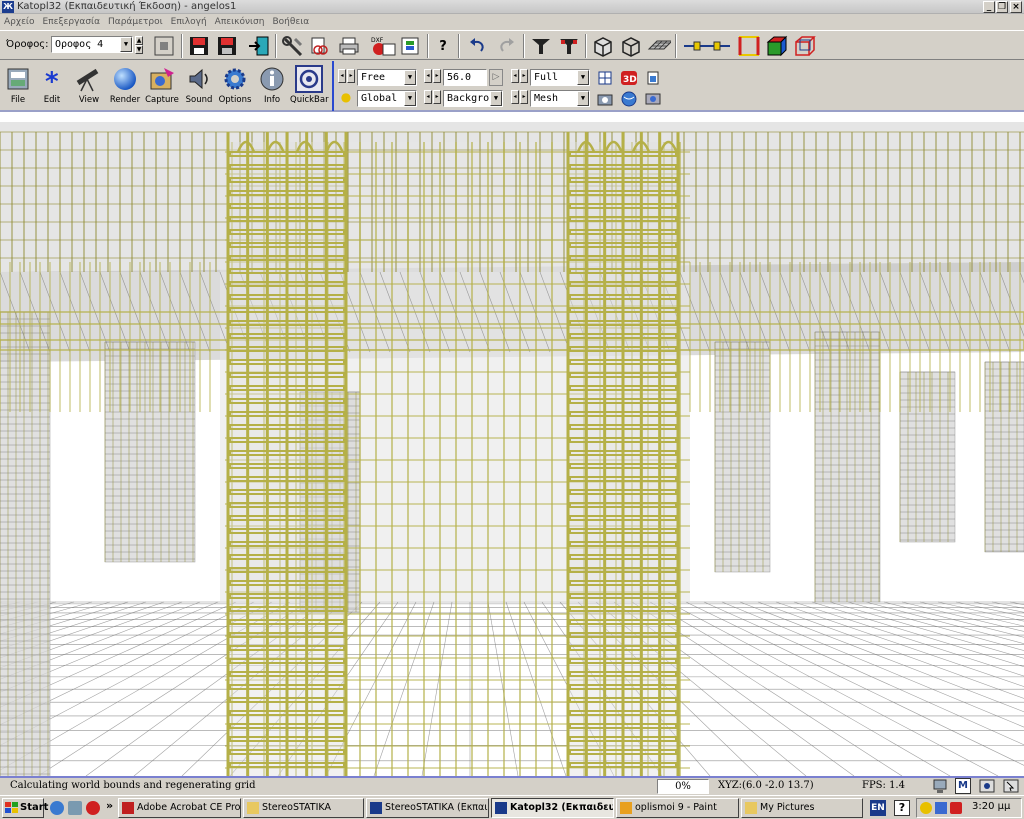 The width and height of the screenshot is (1024, 819). What do you see at coordinates (383, 46) in the screenshot?
I see `dxf-export-icon: DXF` at bounding box center [383, 46].